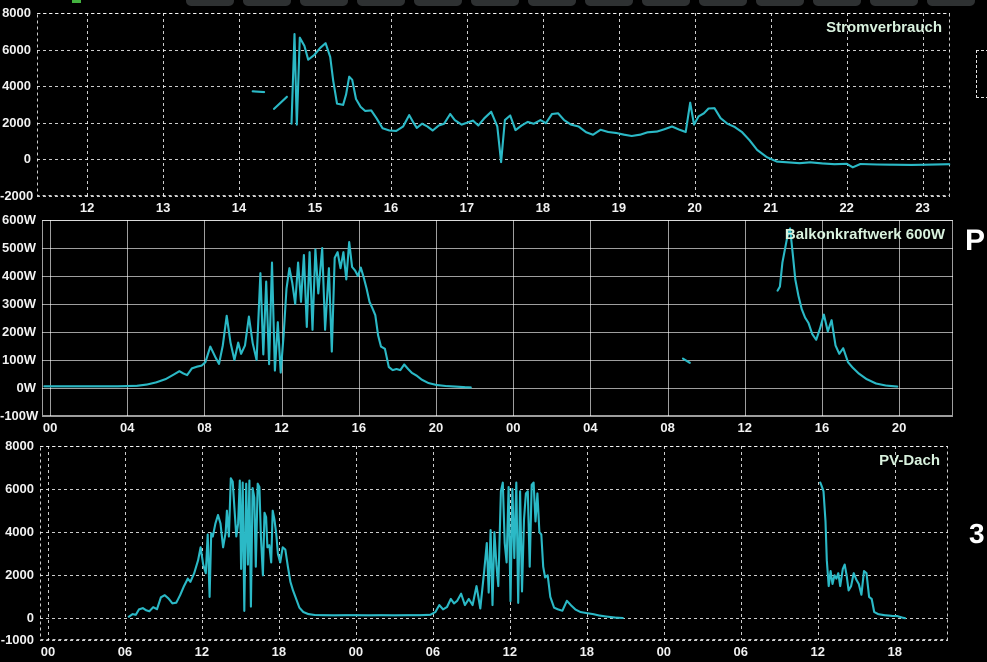  What do you see at coordinates (17, 639) in the screenshot?
I see `y-tick-label: -1000` at bounding box center [17, 639].